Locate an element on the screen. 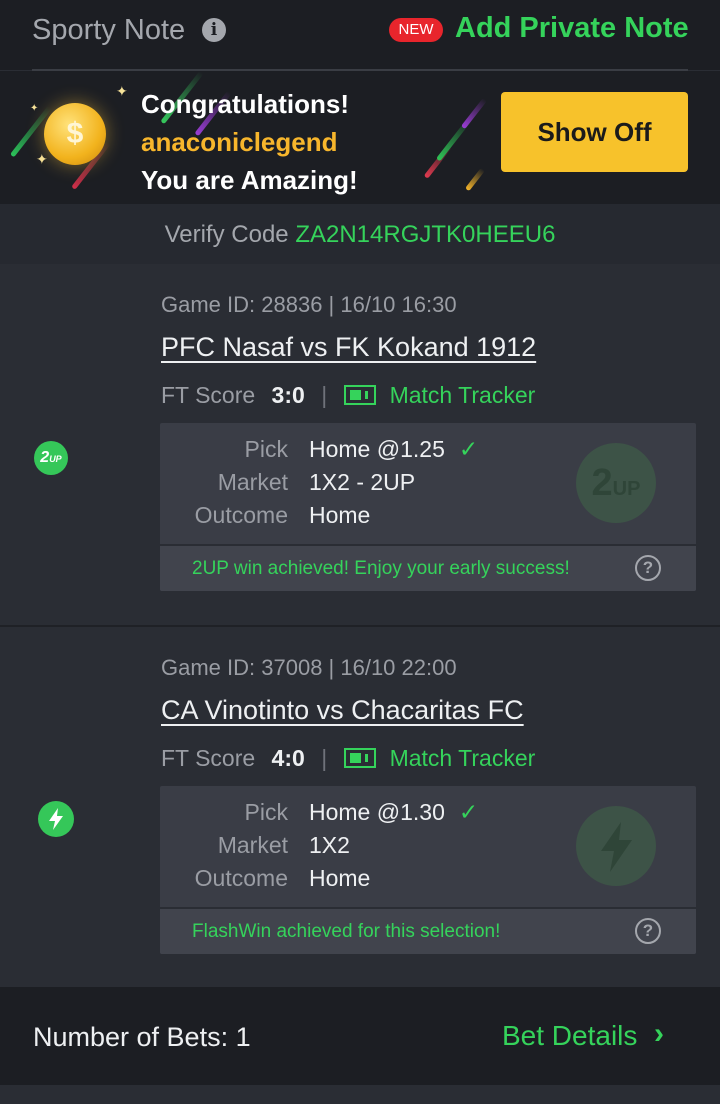  game-id: Game ID: 28836 | 16/10 16:30 is located at coordinates (309, 304).